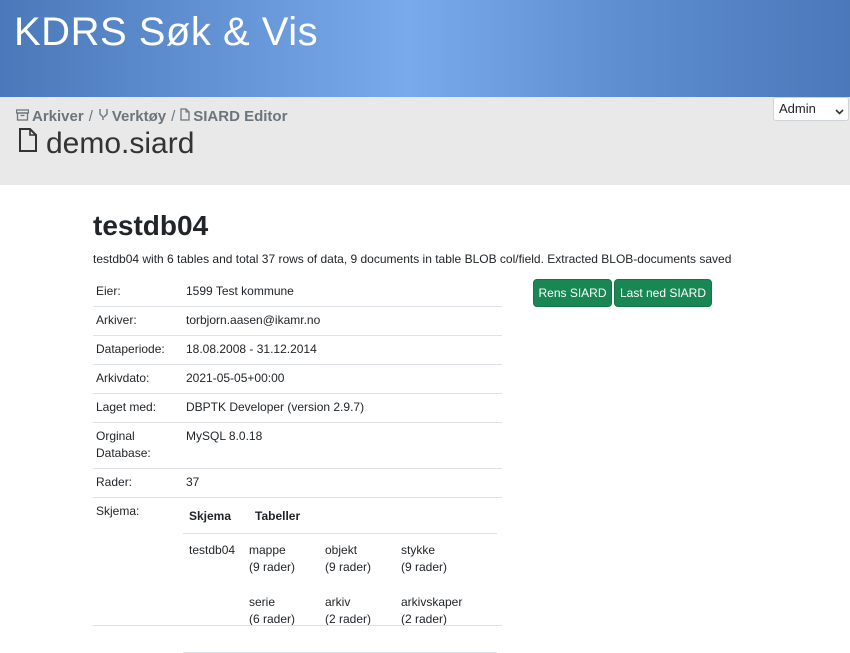  I want to click on table-name: mappe, so click(287, 550).